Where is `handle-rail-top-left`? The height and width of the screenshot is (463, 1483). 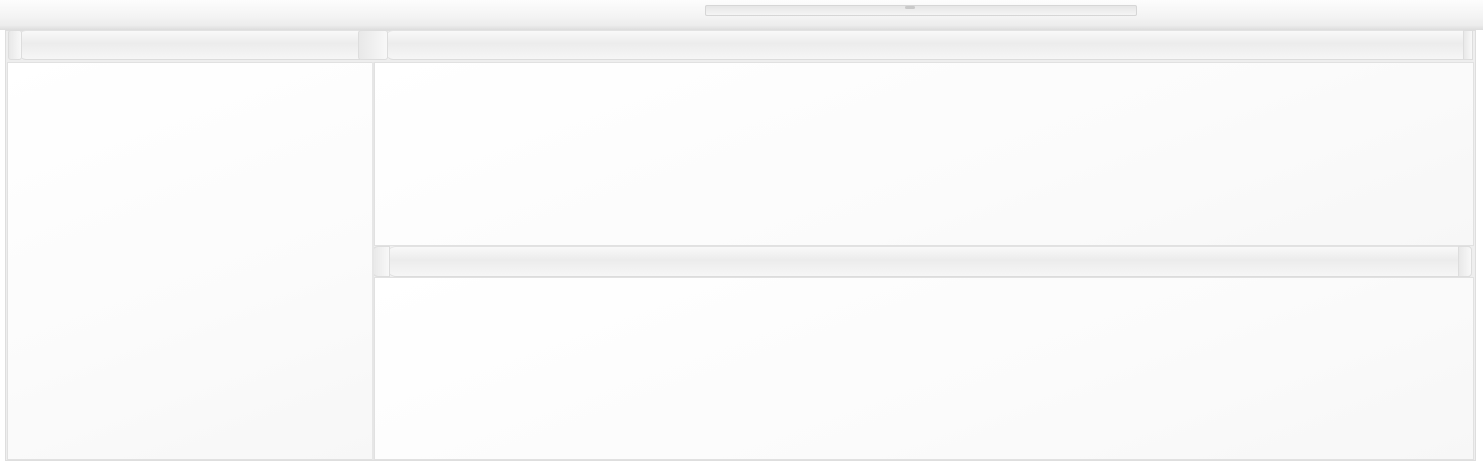
handle-rail-top-left is located at coordinates (190, 45).